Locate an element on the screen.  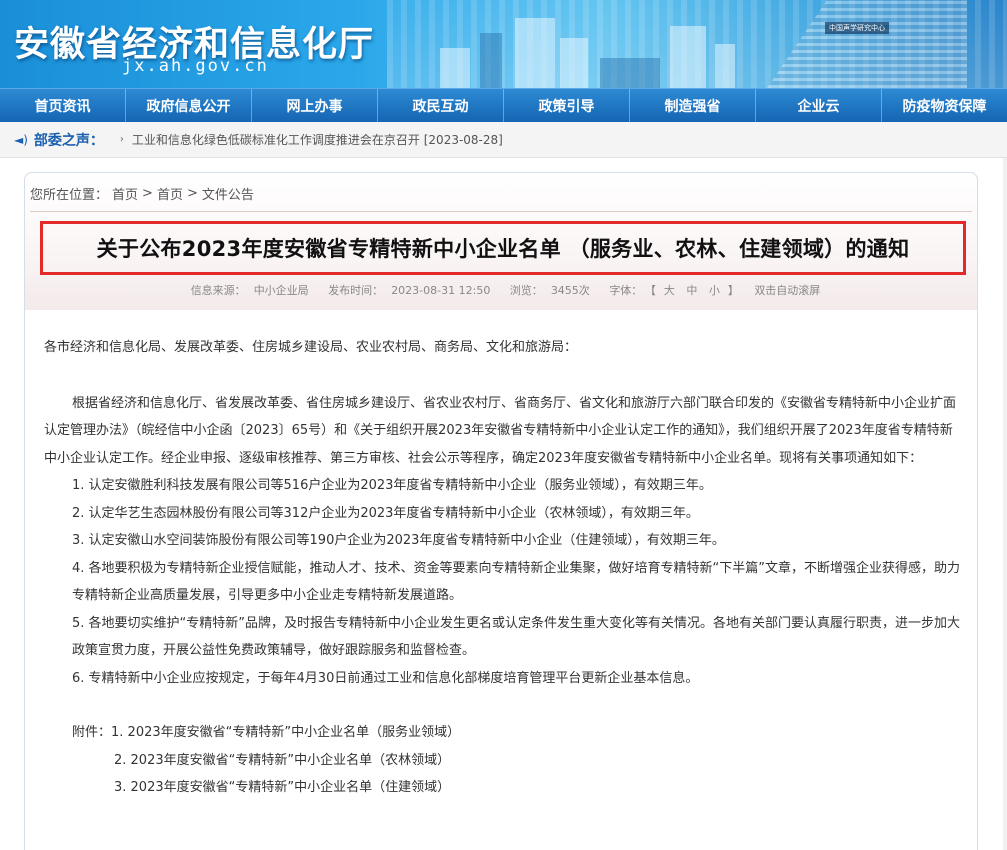
font-size-medium-button: 中 is located at coordinates (691, 290).